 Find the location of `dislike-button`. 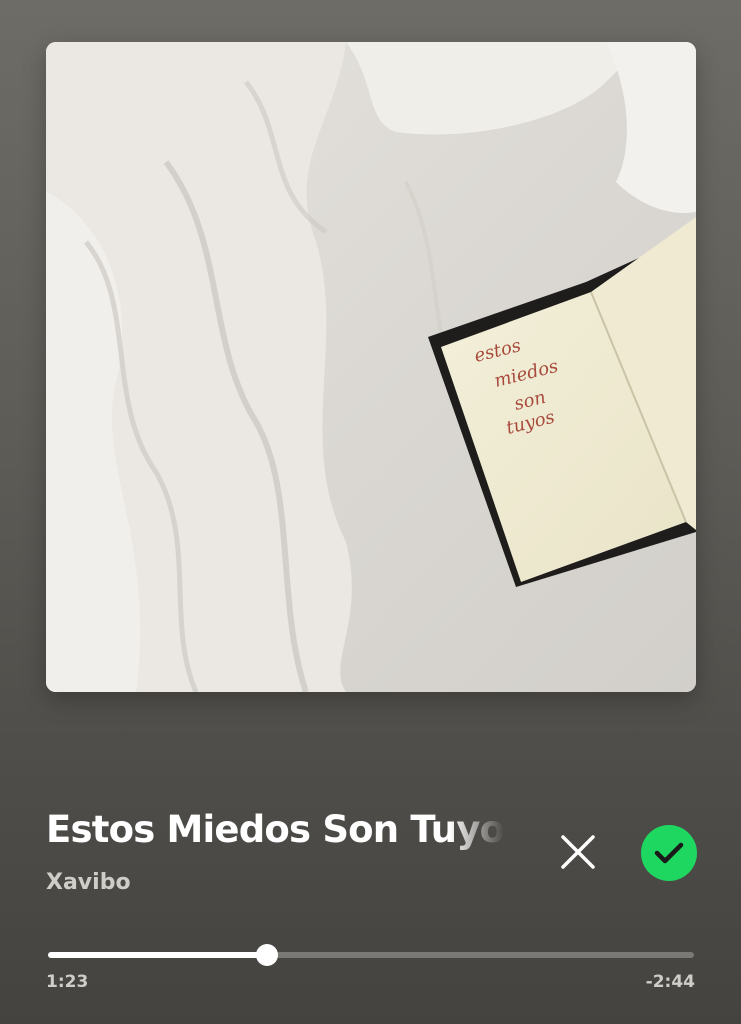

dislike-button is located at coordinates (578, 852).